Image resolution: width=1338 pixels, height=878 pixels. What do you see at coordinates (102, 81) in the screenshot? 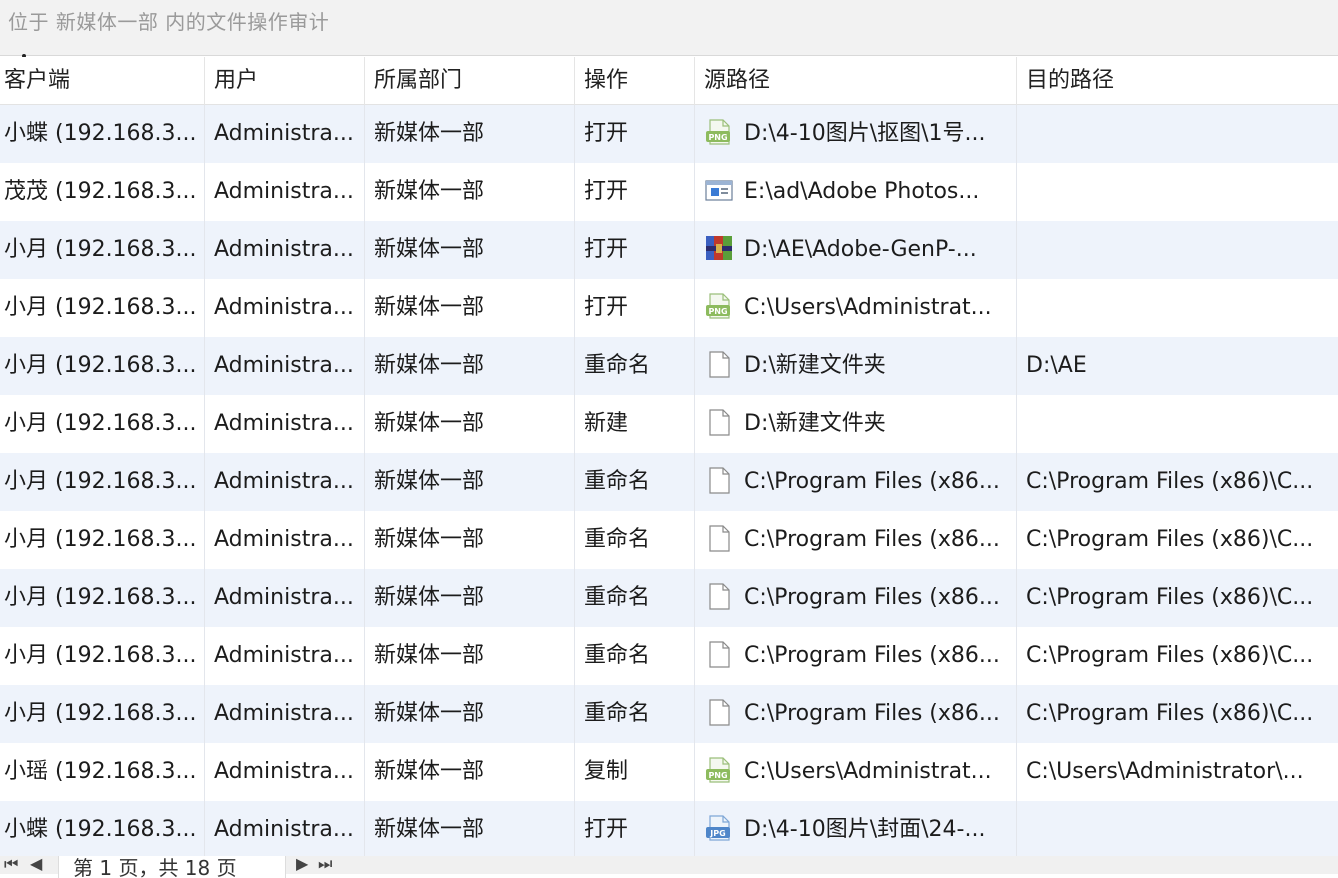
I see `column-header-client: 客户端` at bounding box center [102, 81].